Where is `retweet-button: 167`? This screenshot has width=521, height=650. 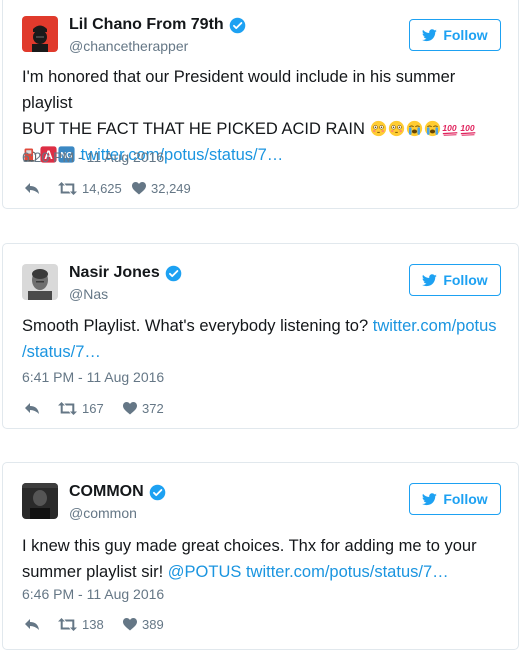 retweet-button: 167 is located at coordinates (90, 408).